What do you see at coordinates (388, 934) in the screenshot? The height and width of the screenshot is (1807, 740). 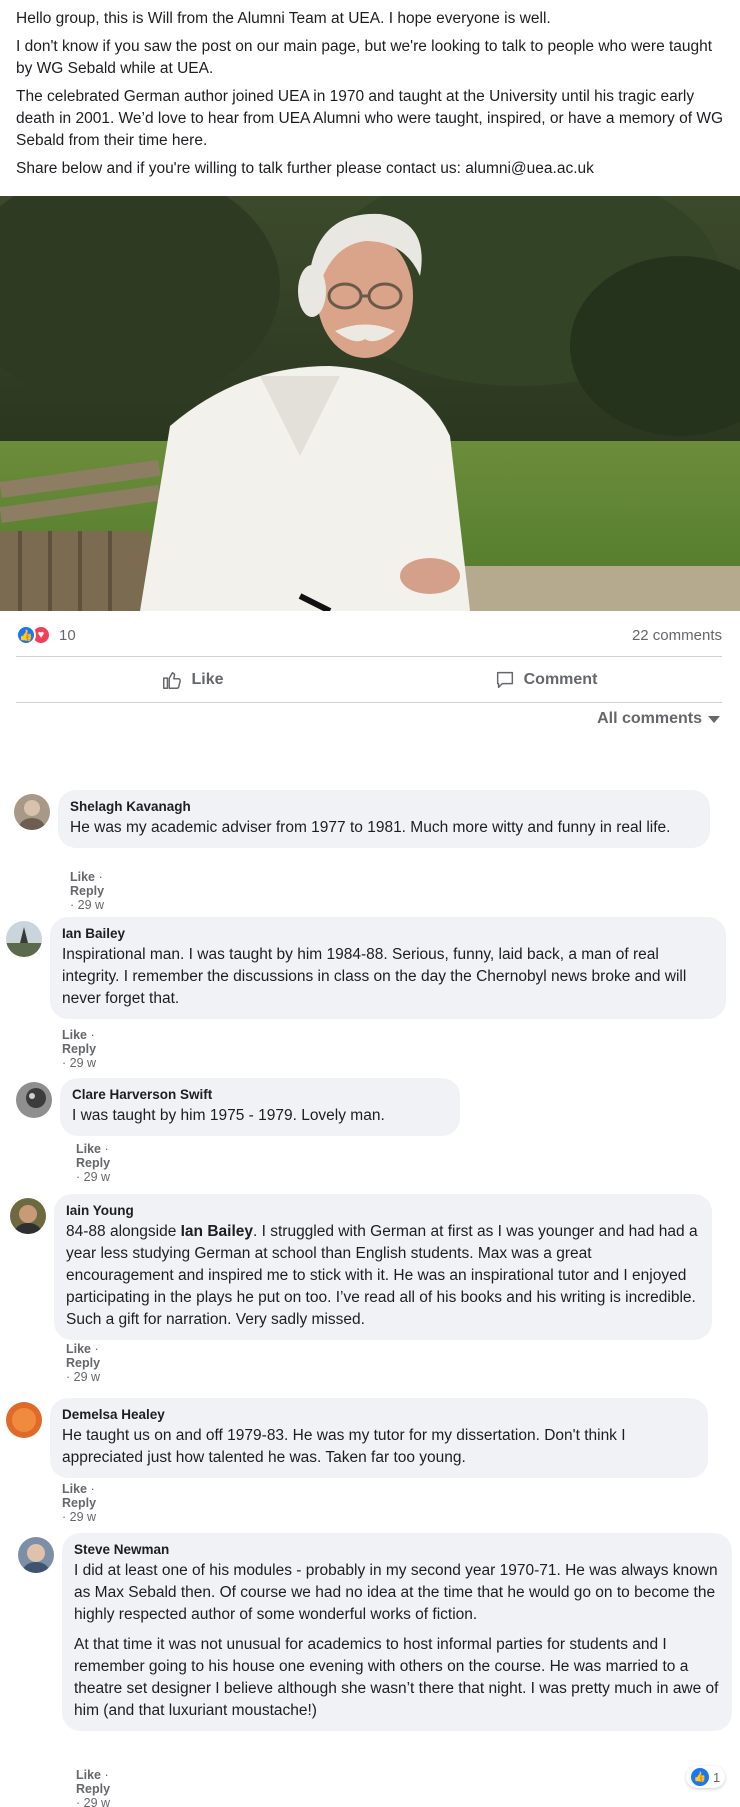 I see `comment-author: Ian Bailey` at bounding box center [388, 934].